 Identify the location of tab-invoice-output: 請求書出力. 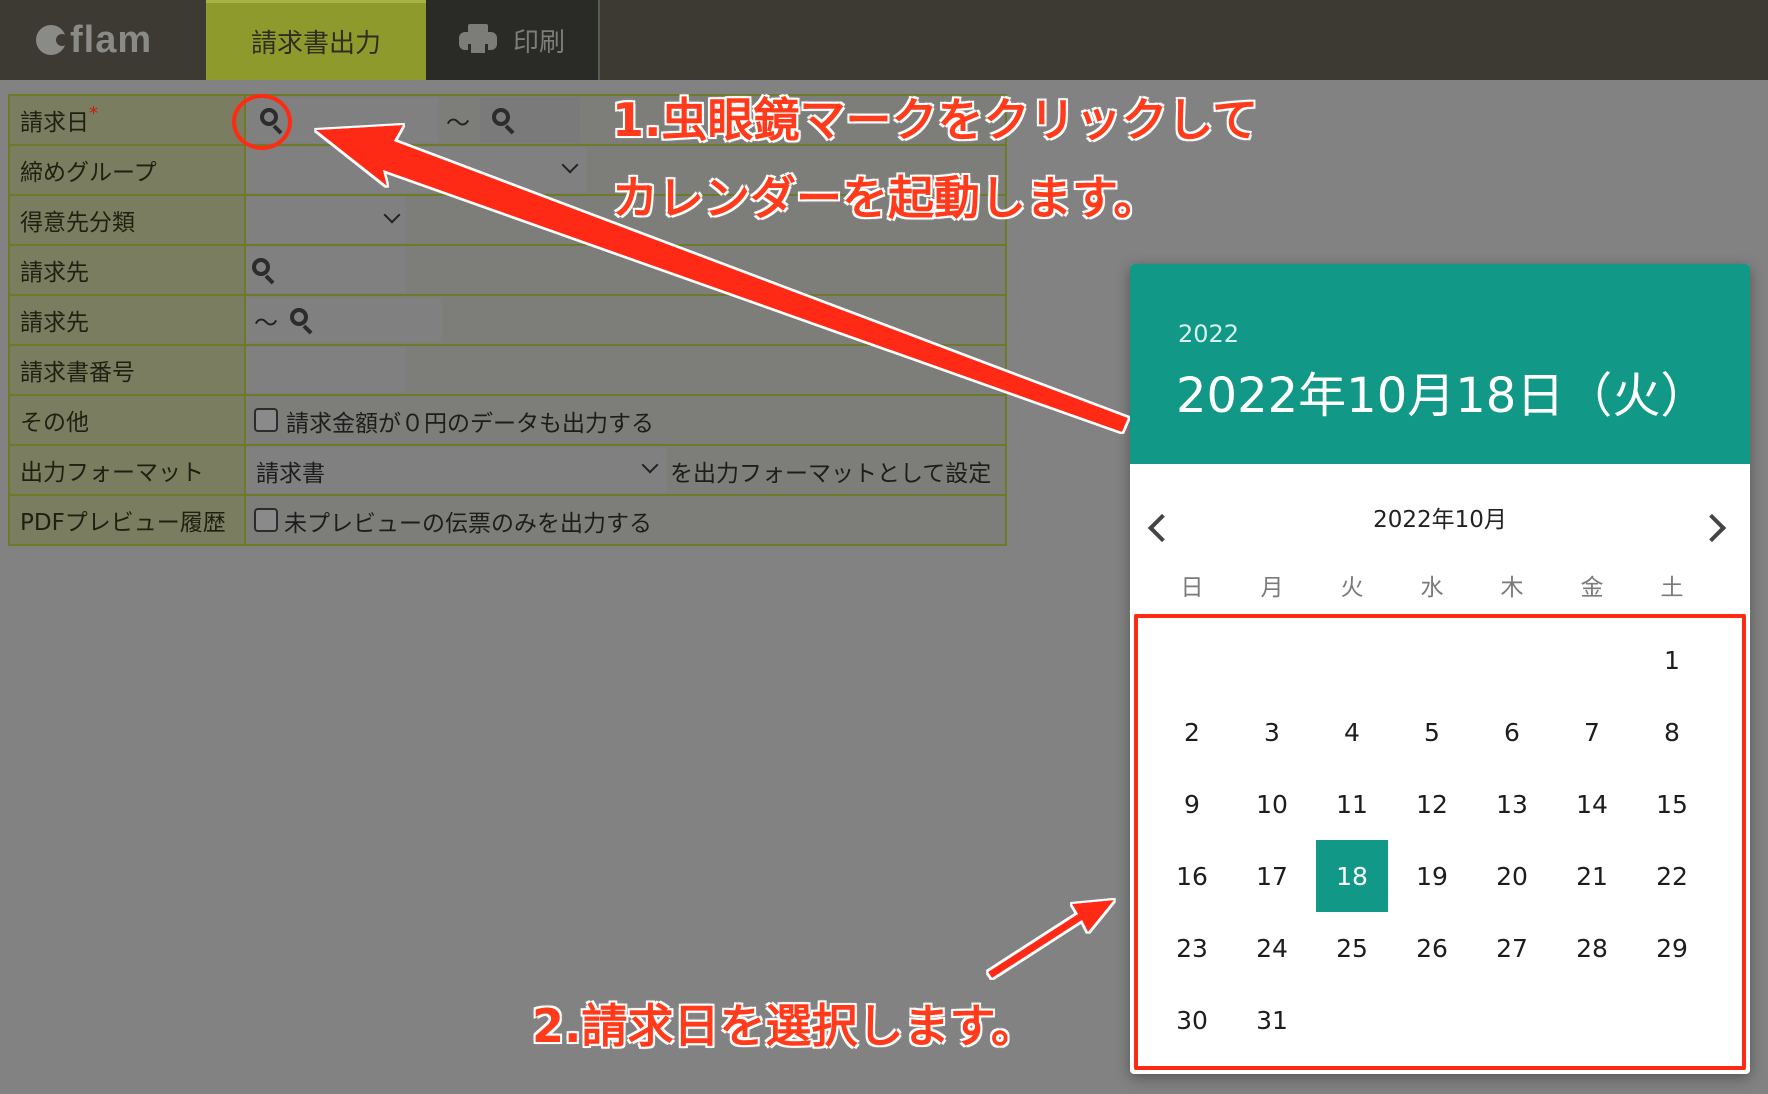
(316, 40).